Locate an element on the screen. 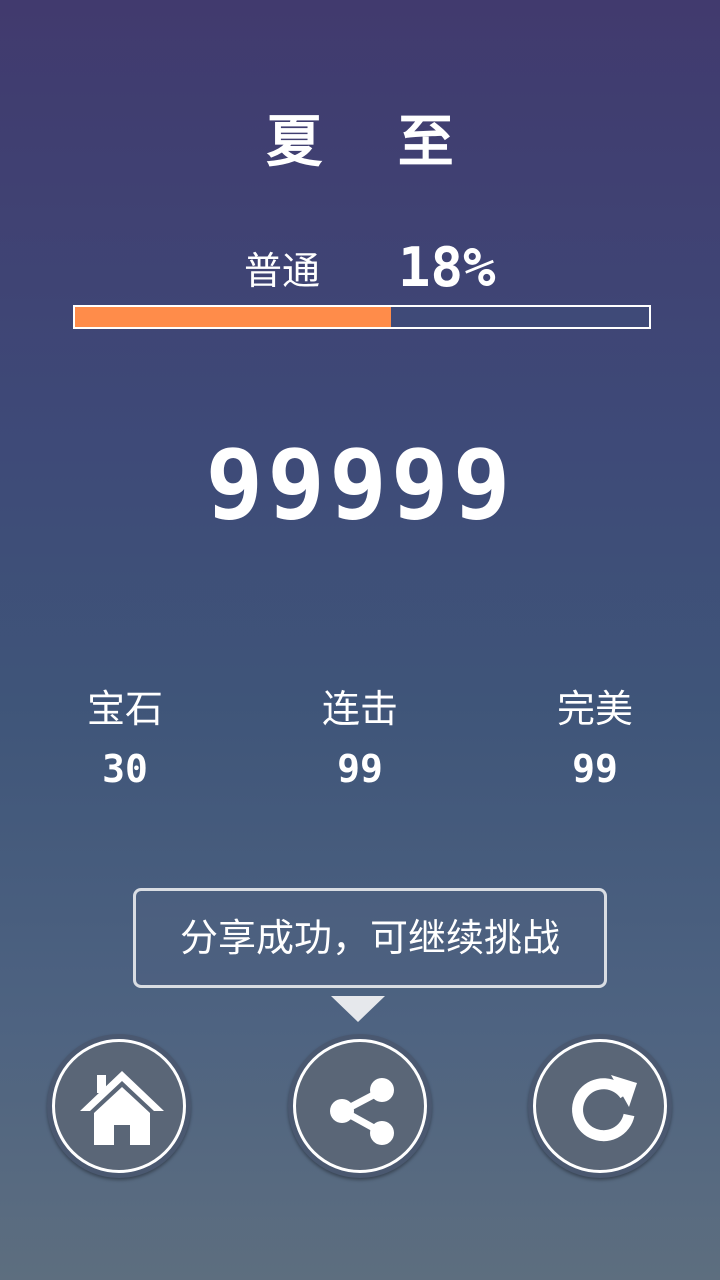 The image size is (720, 1280). retry-button is located at coordinates (600, 1106).